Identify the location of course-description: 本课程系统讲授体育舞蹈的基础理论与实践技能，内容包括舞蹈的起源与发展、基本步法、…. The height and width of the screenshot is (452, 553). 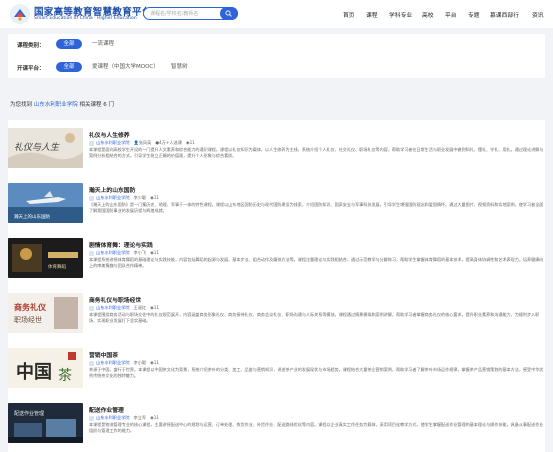
(316, 262).